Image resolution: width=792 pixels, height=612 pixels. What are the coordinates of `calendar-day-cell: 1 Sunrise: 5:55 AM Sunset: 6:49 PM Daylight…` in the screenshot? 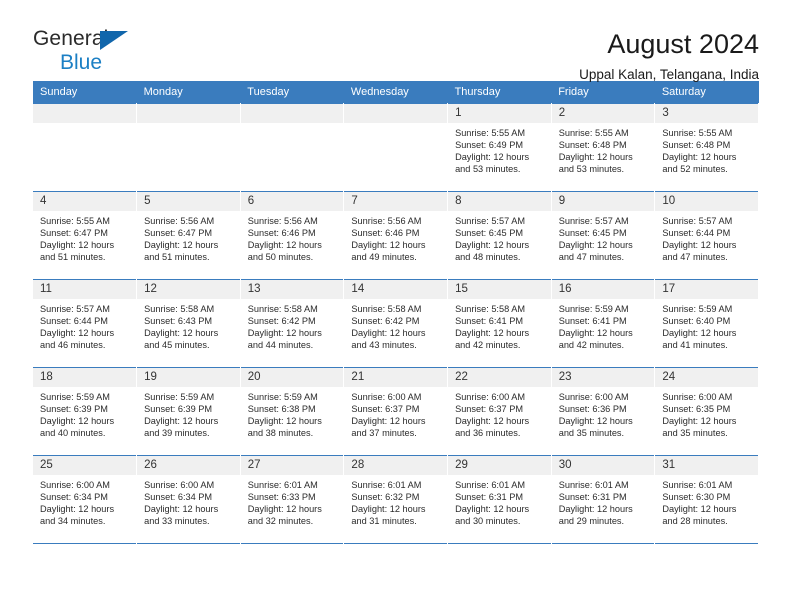 It's located at (499, 147).